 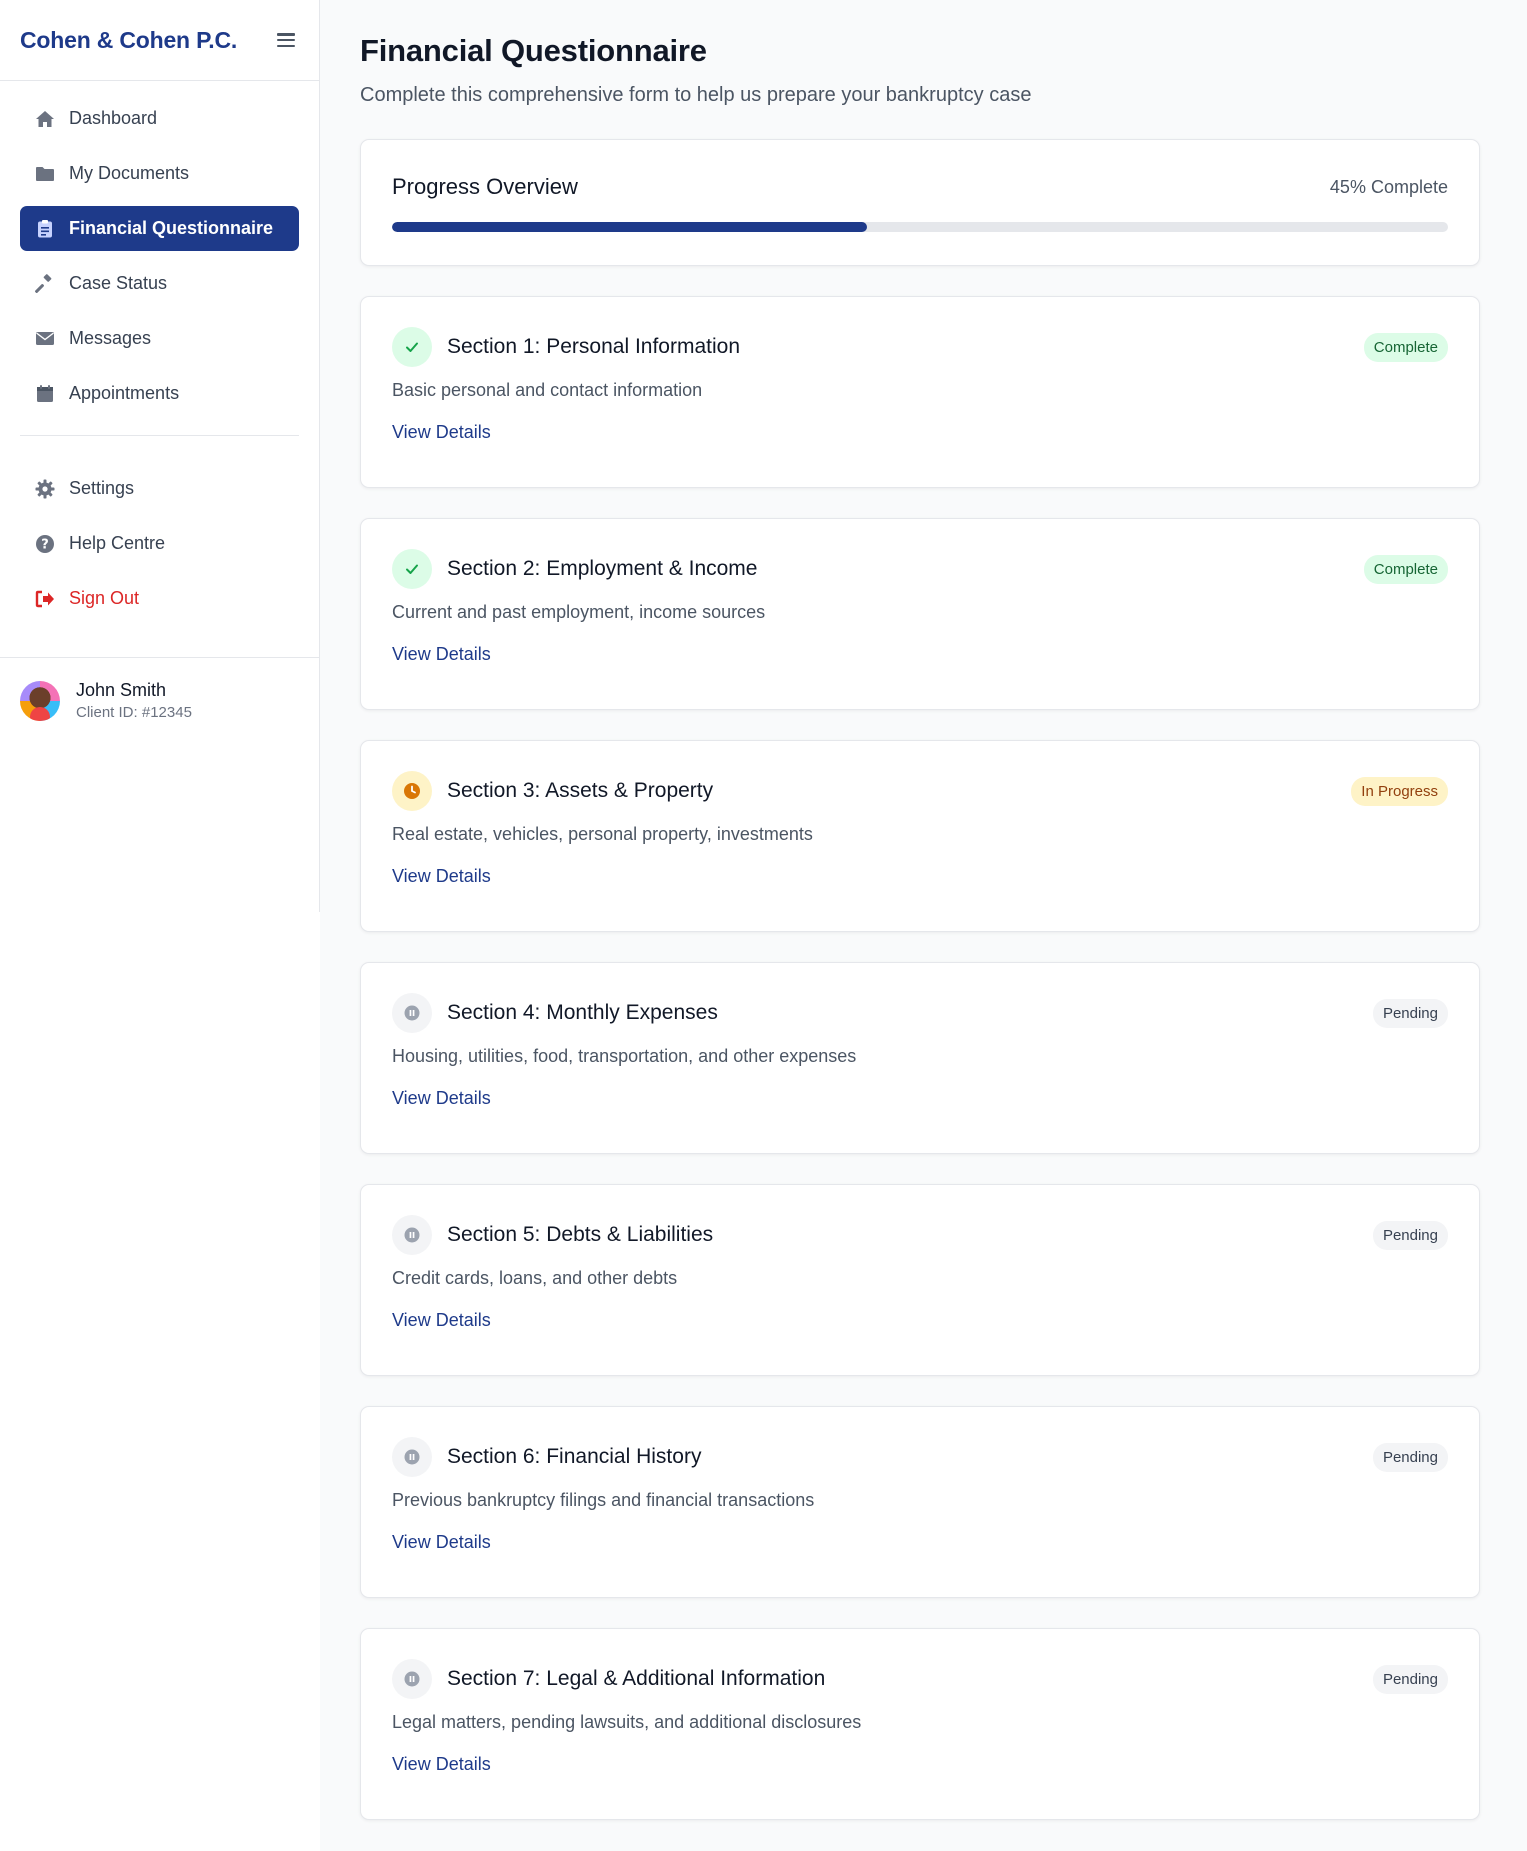 I want to click on section-title: Section 5: Debts & Liabilities, so click(x=580, y=1234).